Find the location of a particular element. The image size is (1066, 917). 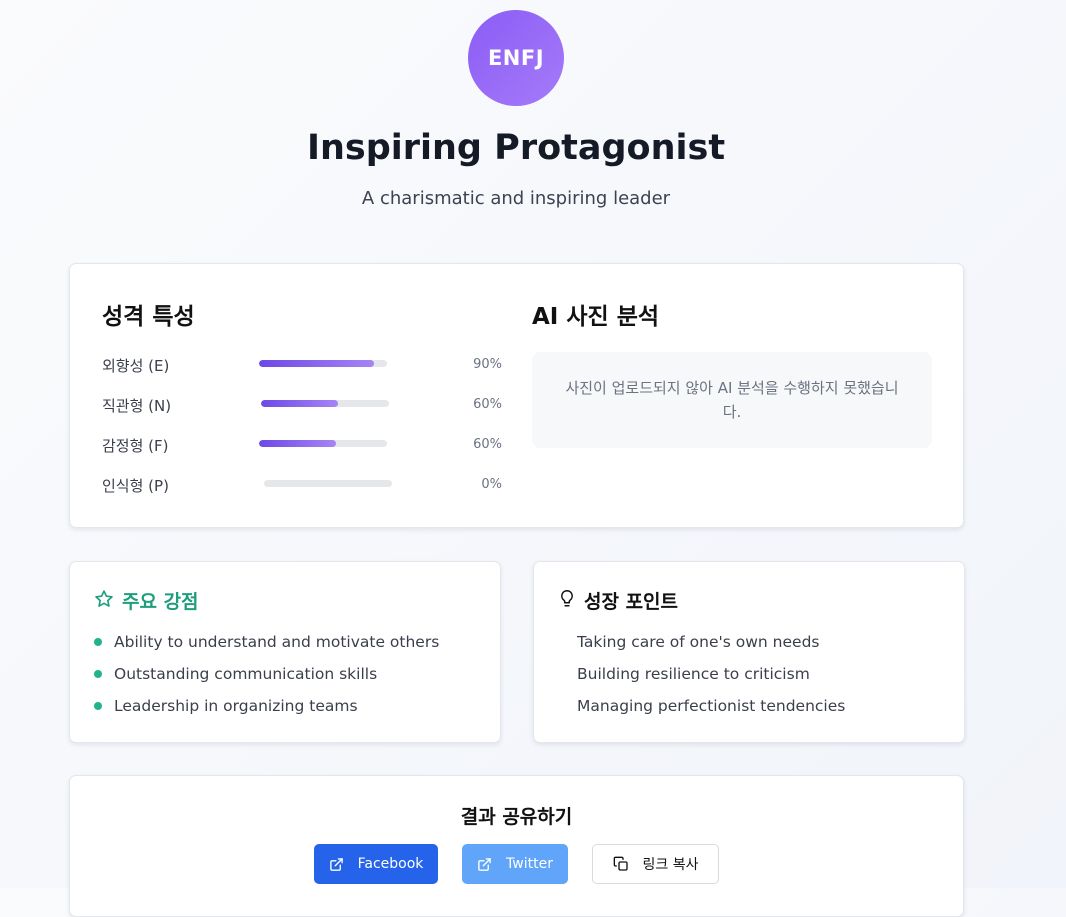

copy-icon is located at coordinates (621, 864).